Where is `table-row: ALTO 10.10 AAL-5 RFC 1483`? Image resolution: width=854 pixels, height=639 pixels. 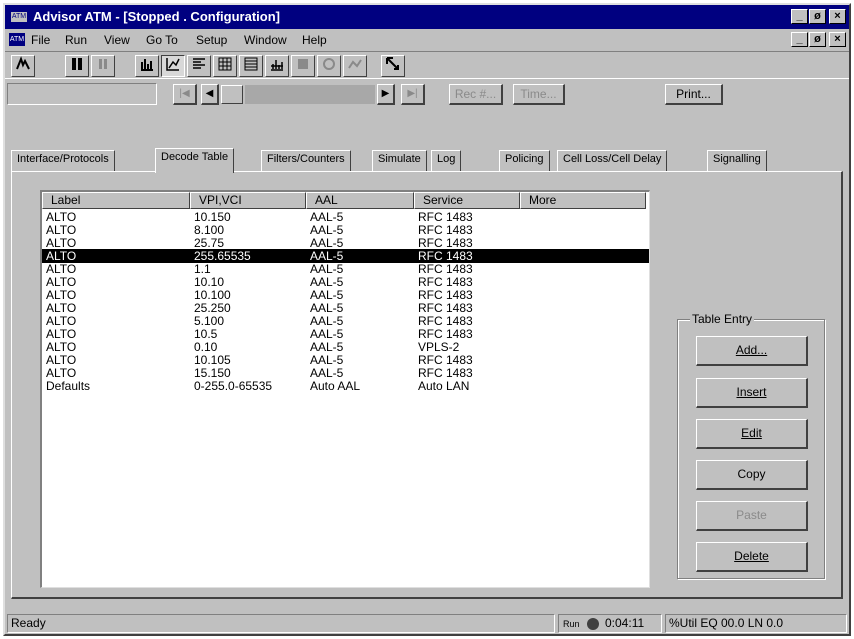 table-row: ALTO 10.10 AAL-5 RFC 1483 is located at coordinates (345, 282).